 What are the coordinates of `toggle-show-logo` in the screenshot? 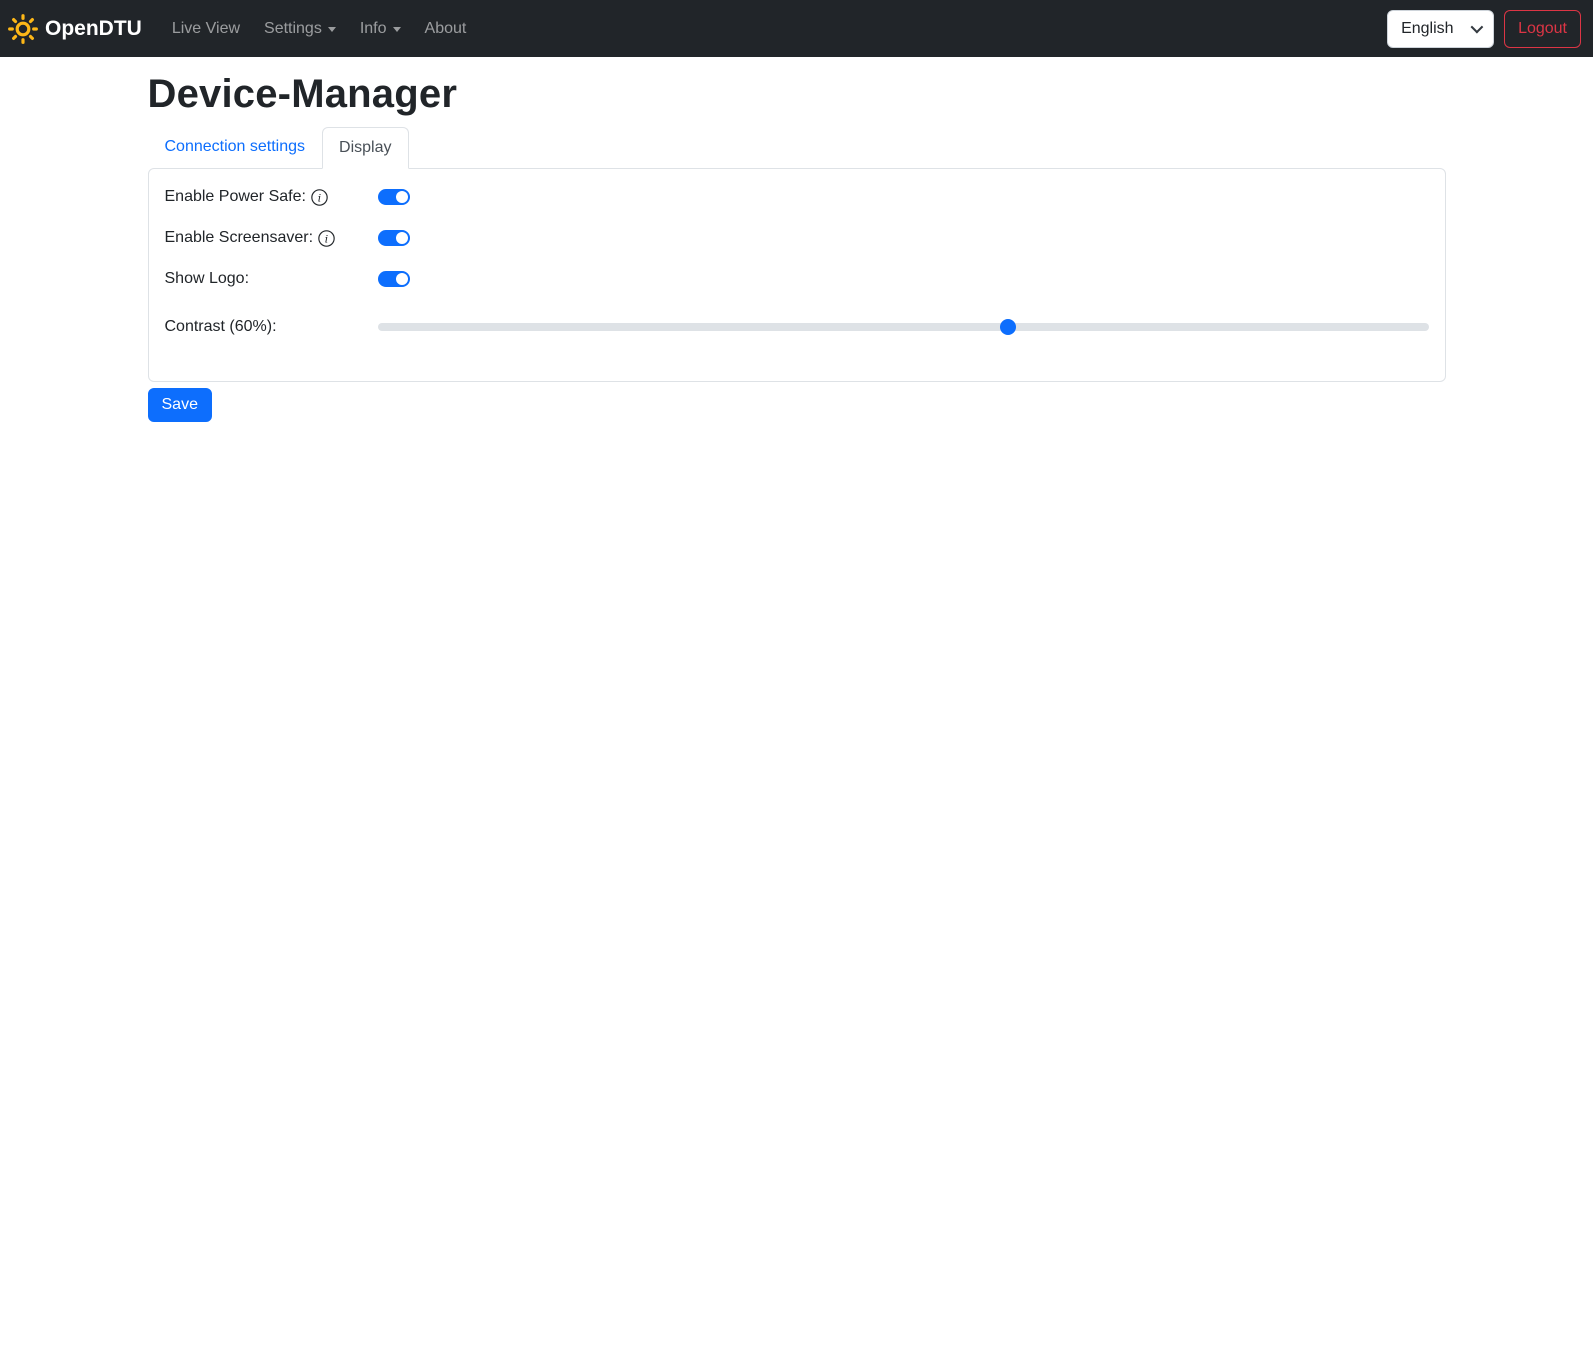 It's located at (393, 279).